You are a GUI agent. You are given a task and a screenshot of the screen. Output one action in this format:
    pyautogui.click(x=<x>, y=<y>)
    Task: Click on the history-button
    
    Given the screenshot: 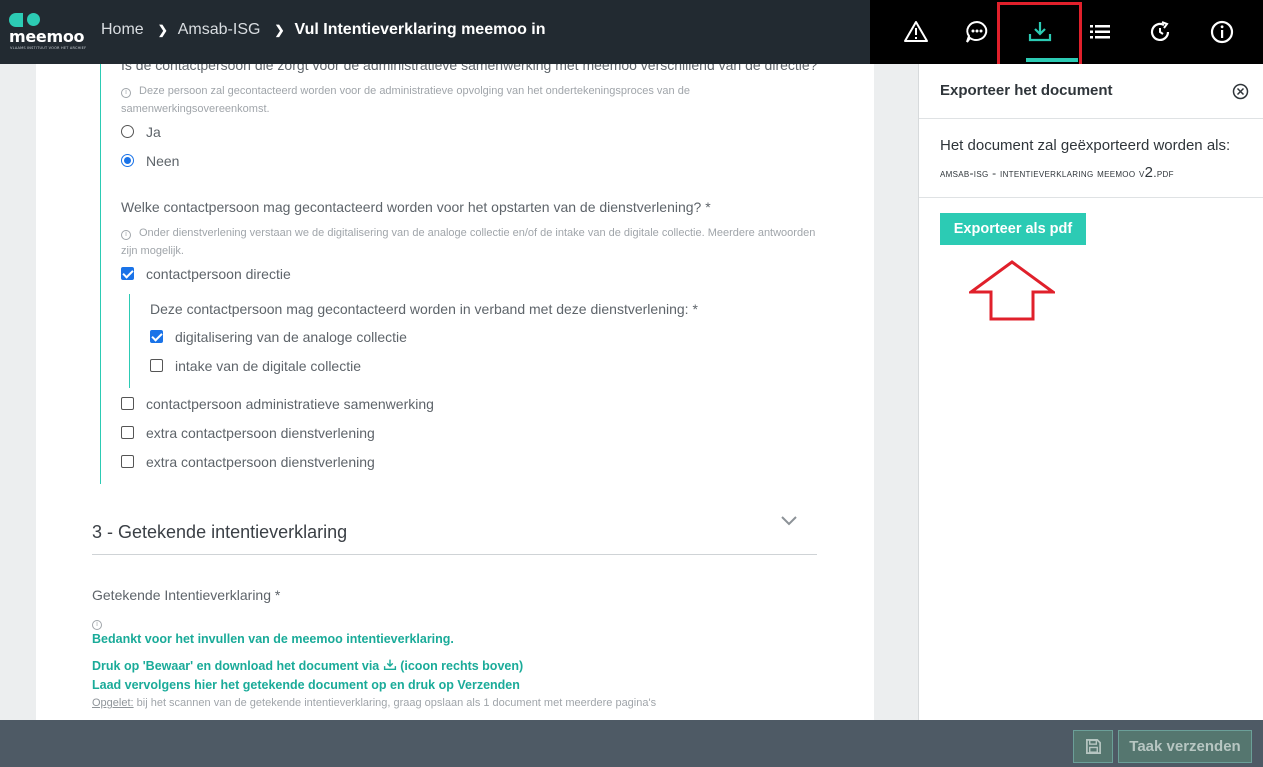 What is the action you would take?
    pyautogui.click(x=1160, y=32)
    